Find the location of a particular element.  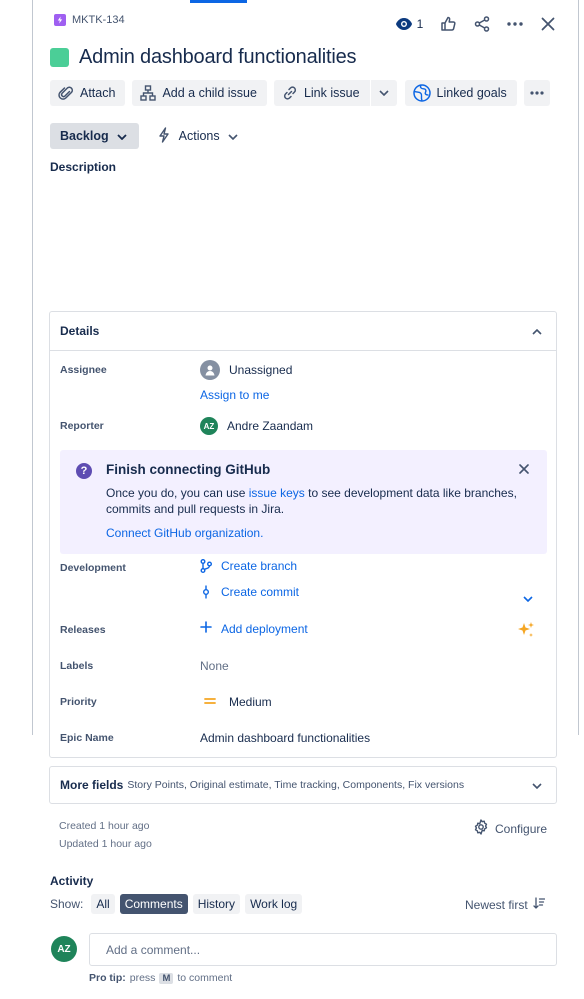

priority-label: Priority is located at coordinates (78, 702).